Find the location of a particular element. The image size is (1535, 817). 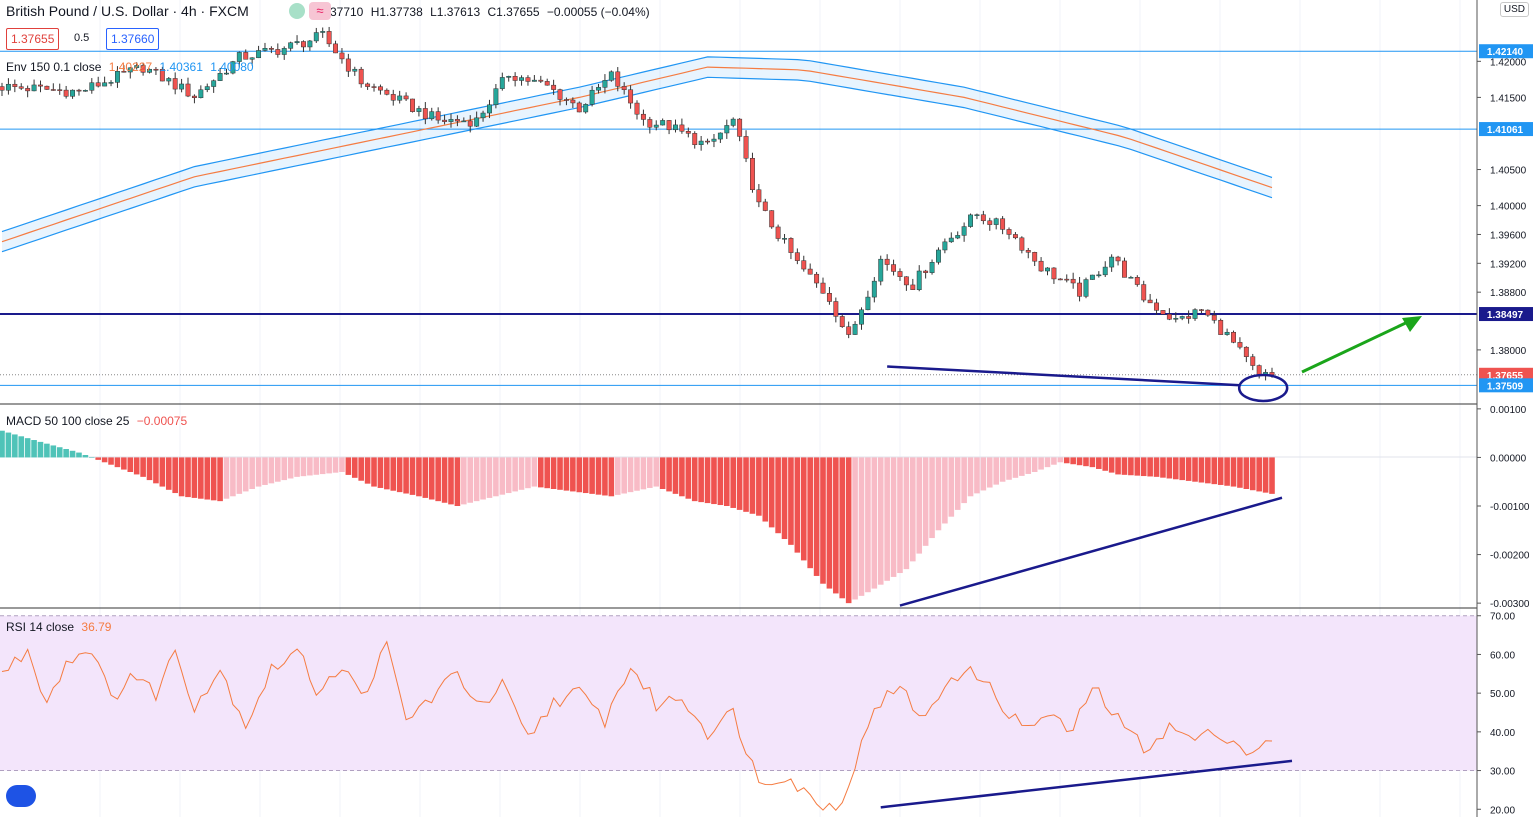

rsi-tick-label: 50.00 is located at coordinates (1502, 694).